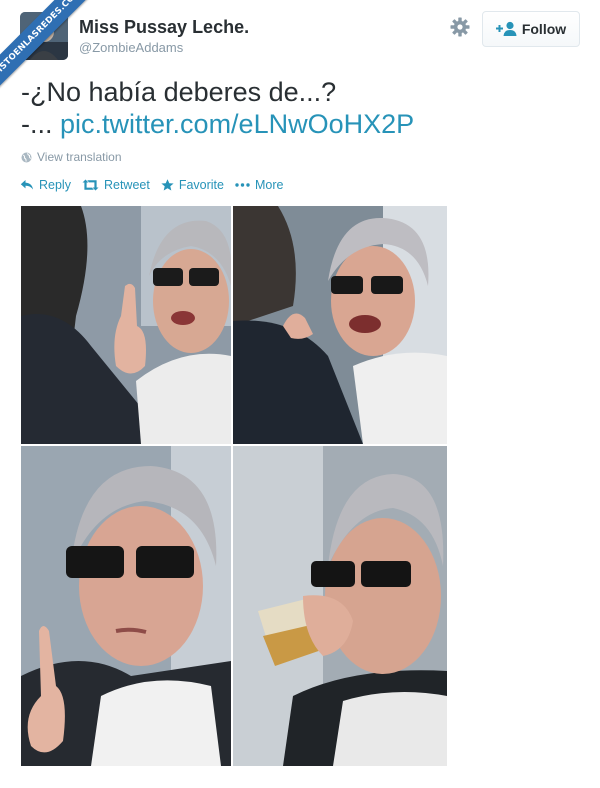  What do you see at coordinates (79, 157) in the screenshot?
I see `view-translation-label: View translation` at bounding box center [79, 157].